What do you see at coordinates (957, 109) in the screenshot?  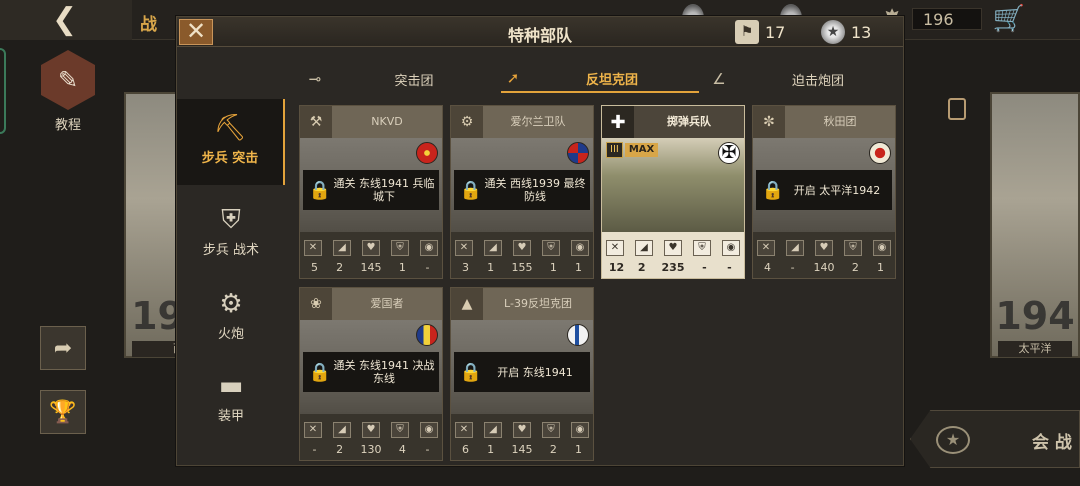 I see `lock-icon` at bounding box center [957, 109].